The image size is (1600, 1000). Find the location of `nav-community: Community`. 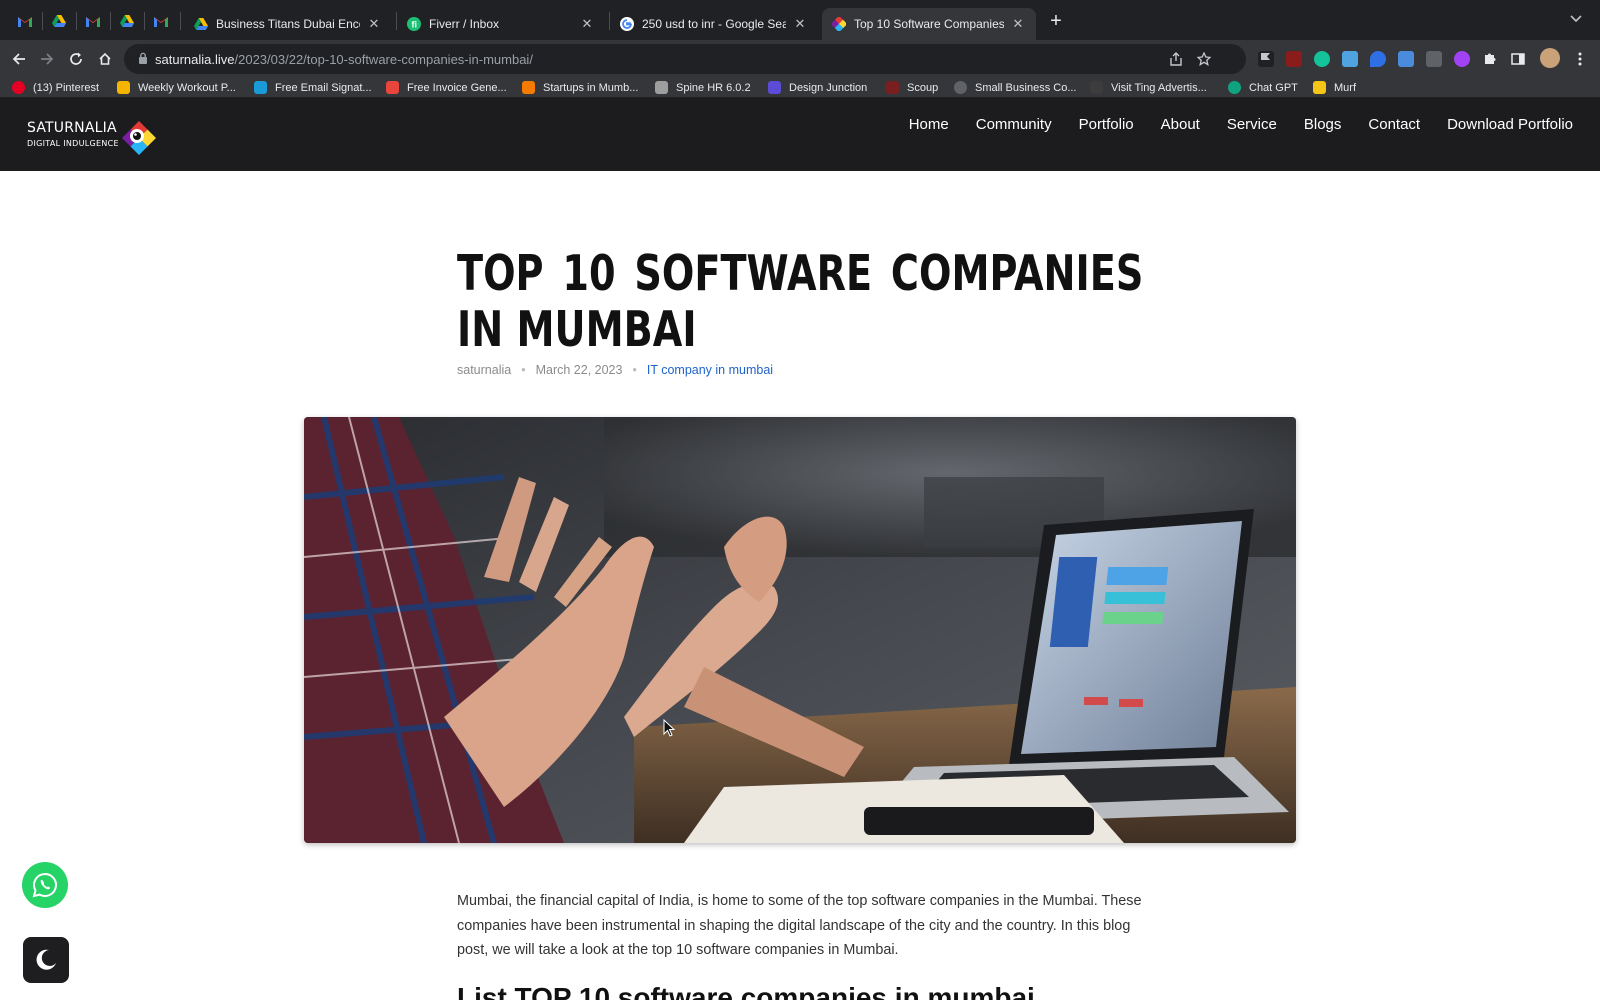

nav-community: Community is located at coordinates (1014, 124).